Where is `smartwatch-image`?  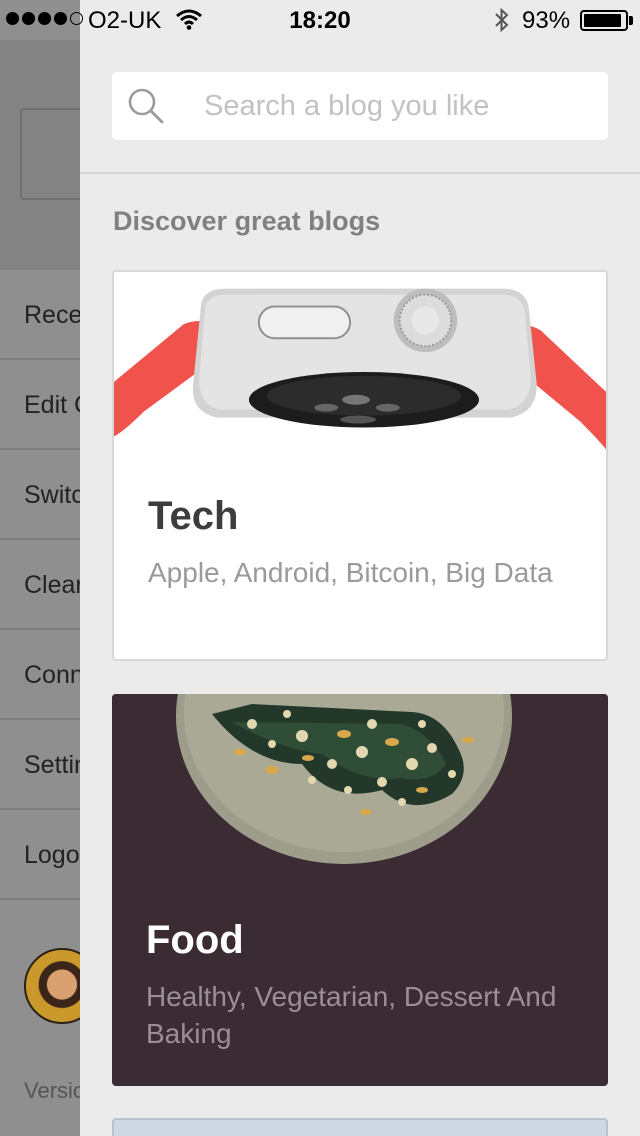 smartwatch-image is located at coordinates (360, 367).